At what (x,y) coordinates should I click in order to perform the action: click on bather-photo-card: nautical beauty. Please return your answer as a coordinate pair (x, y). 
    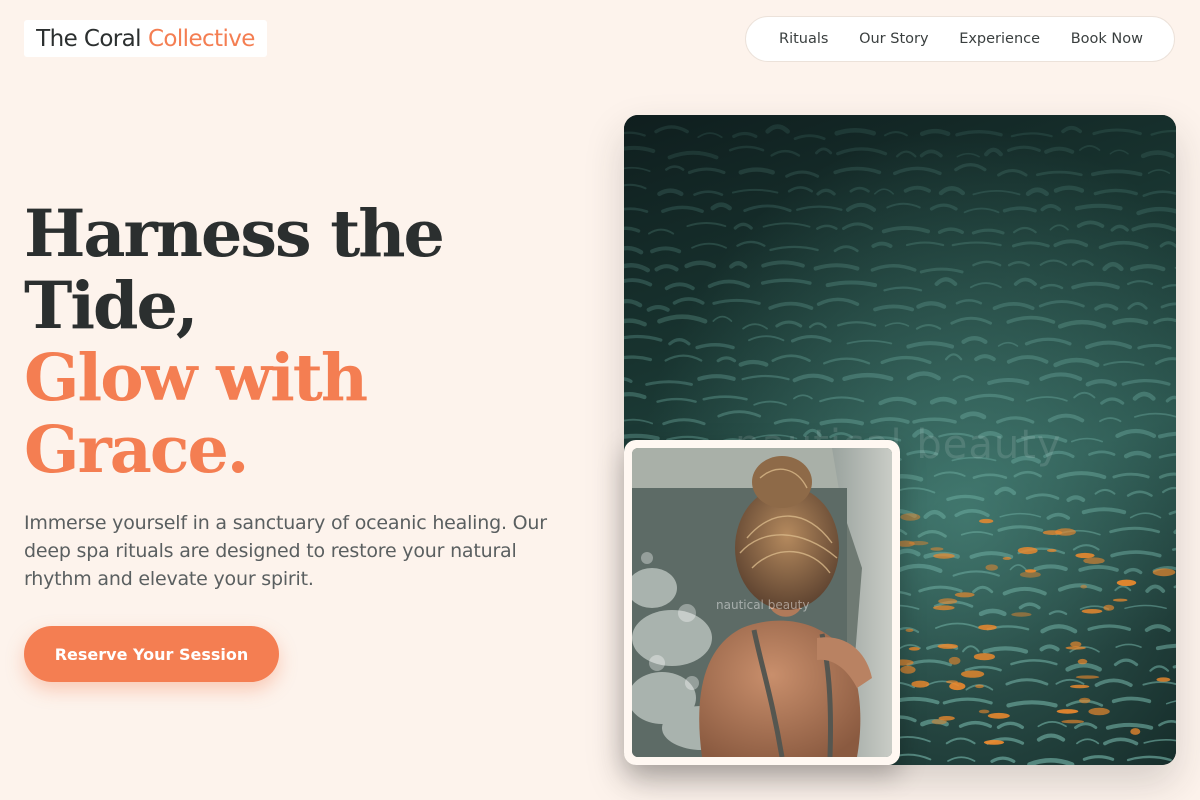
    Looking at the image, I should click on (762, 602).